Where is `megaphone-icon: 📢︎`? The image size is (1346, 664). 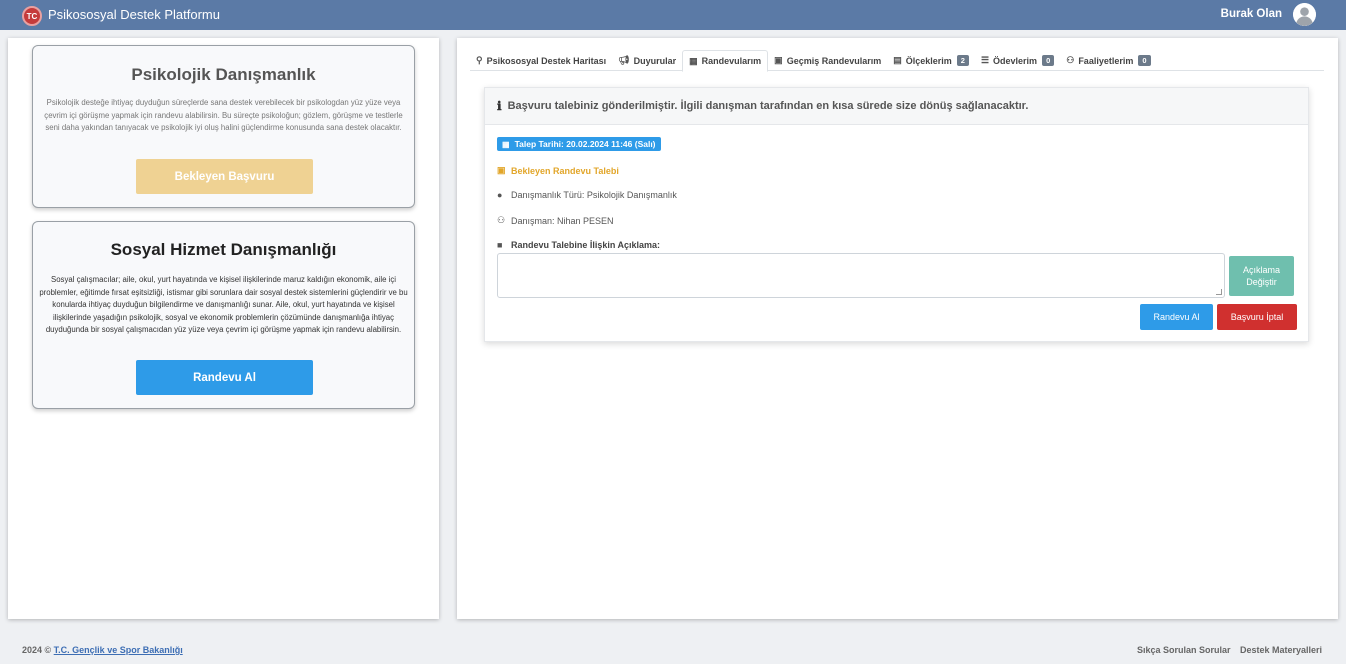 megaphone-icon: 📢︎ is located at coordinates (624, 60).